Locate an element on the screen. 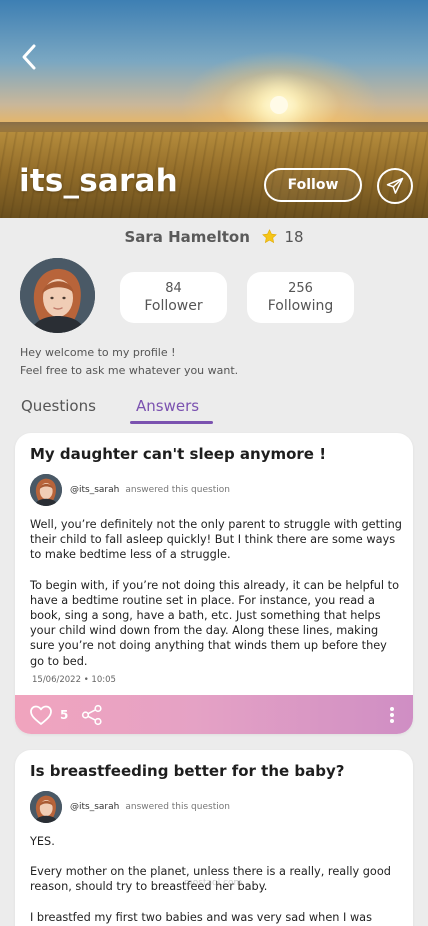 This screenshot has width=428, height=926. bio-line-2: Feel free to ask me whatever you want. is located at coordinates (129, 370).